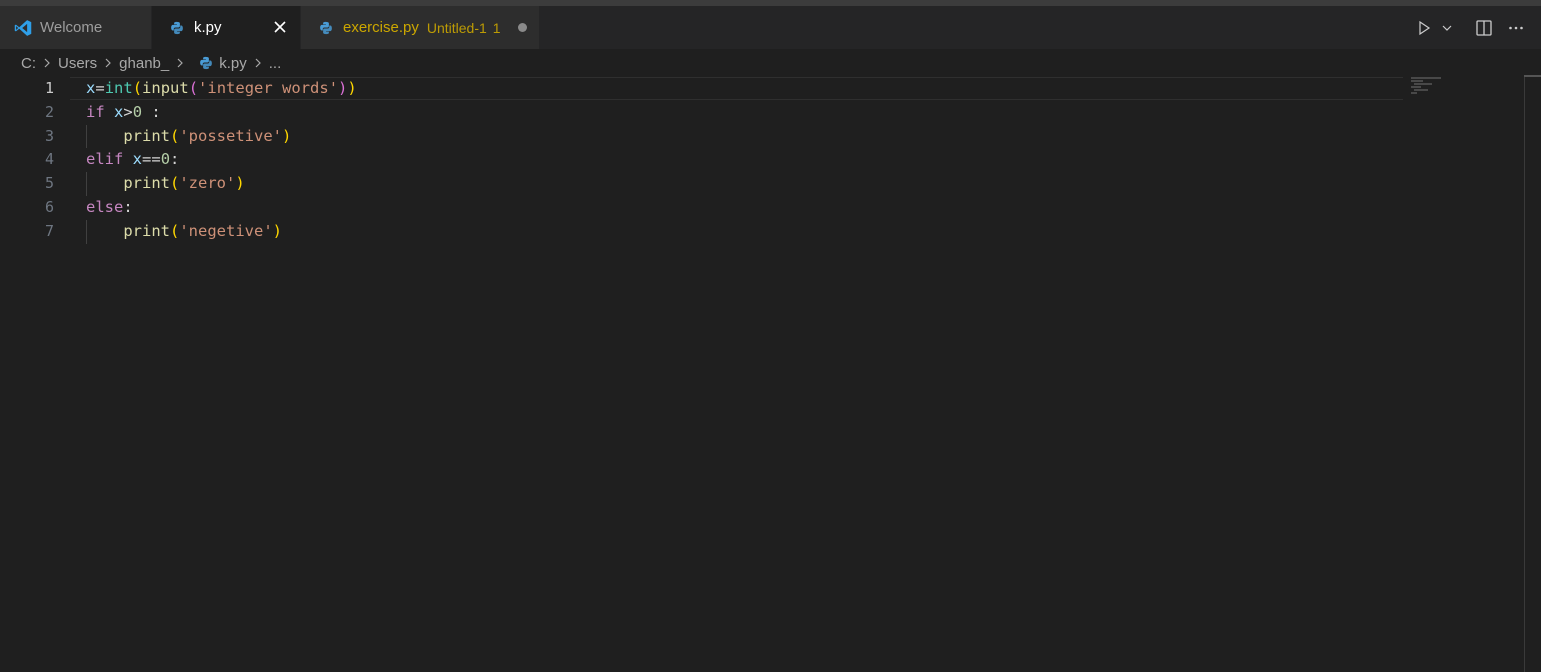 This screenshot has height=672, width=1541. What do you see at coordinates (49, 206) in the screenshot?
I see `line-number: 6` at bounding box center [49, 206].